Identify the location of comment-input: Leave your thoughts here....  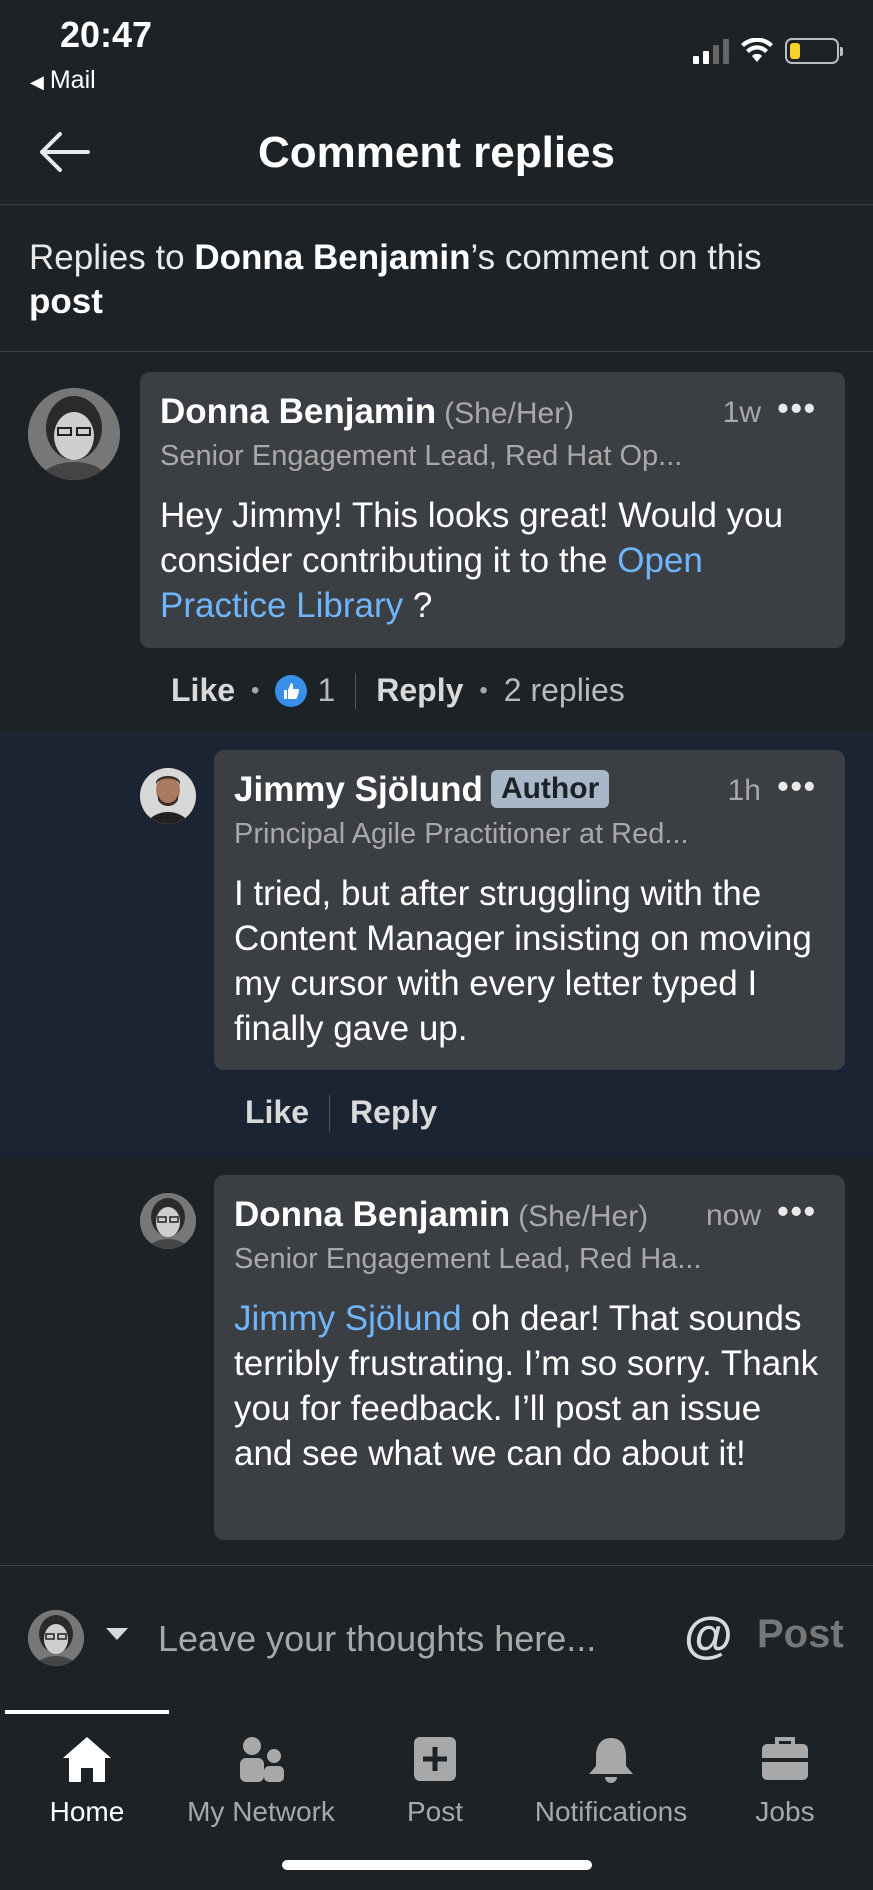
(377, 1639).